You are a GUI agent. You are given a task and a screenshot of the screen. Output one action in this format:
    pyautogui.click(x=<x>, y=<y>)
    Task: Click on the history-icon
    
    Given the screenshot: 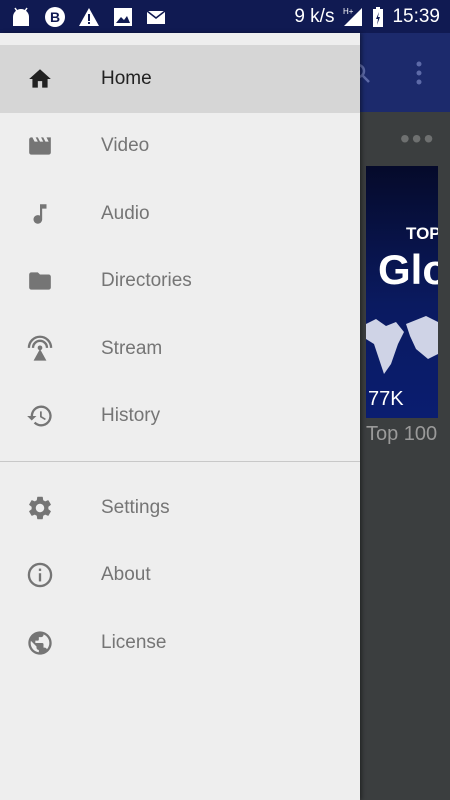 What is the action you would take?
    pyautogui.click(x=40, y=416)
    